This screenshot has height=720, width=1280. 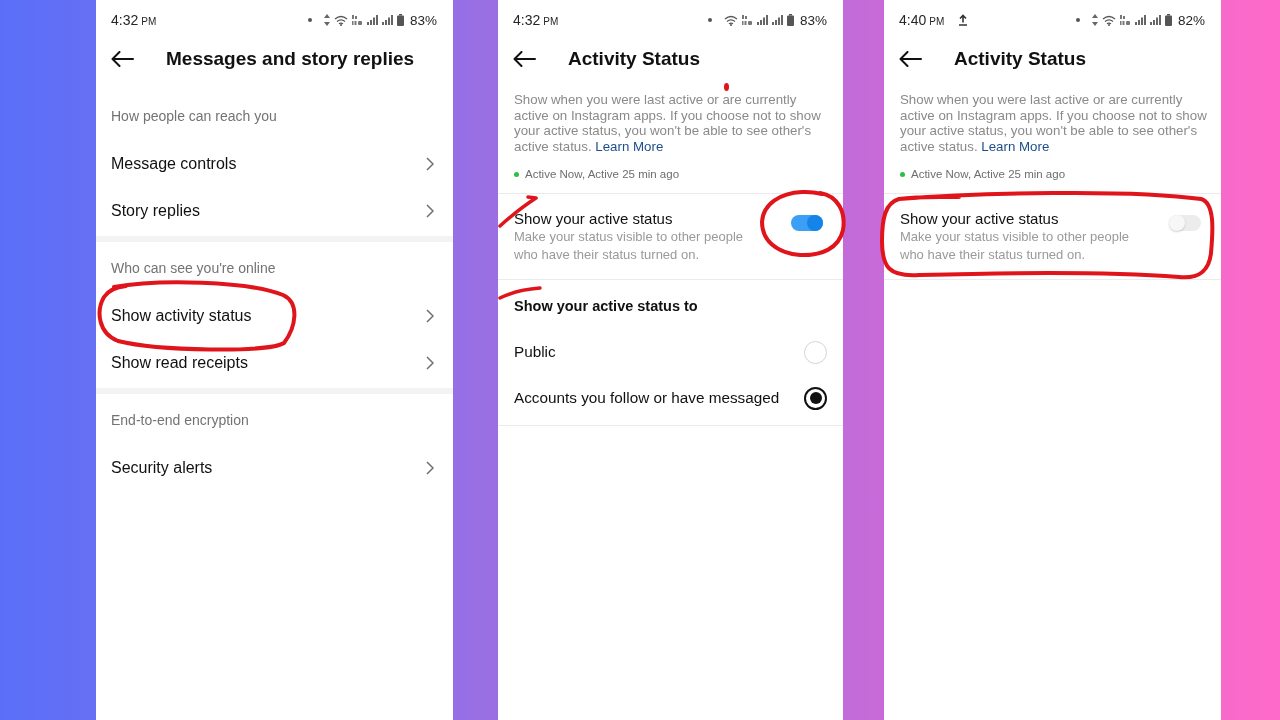 I want to click on screen-title: Messages and story replies, so click(x=290, y=59).